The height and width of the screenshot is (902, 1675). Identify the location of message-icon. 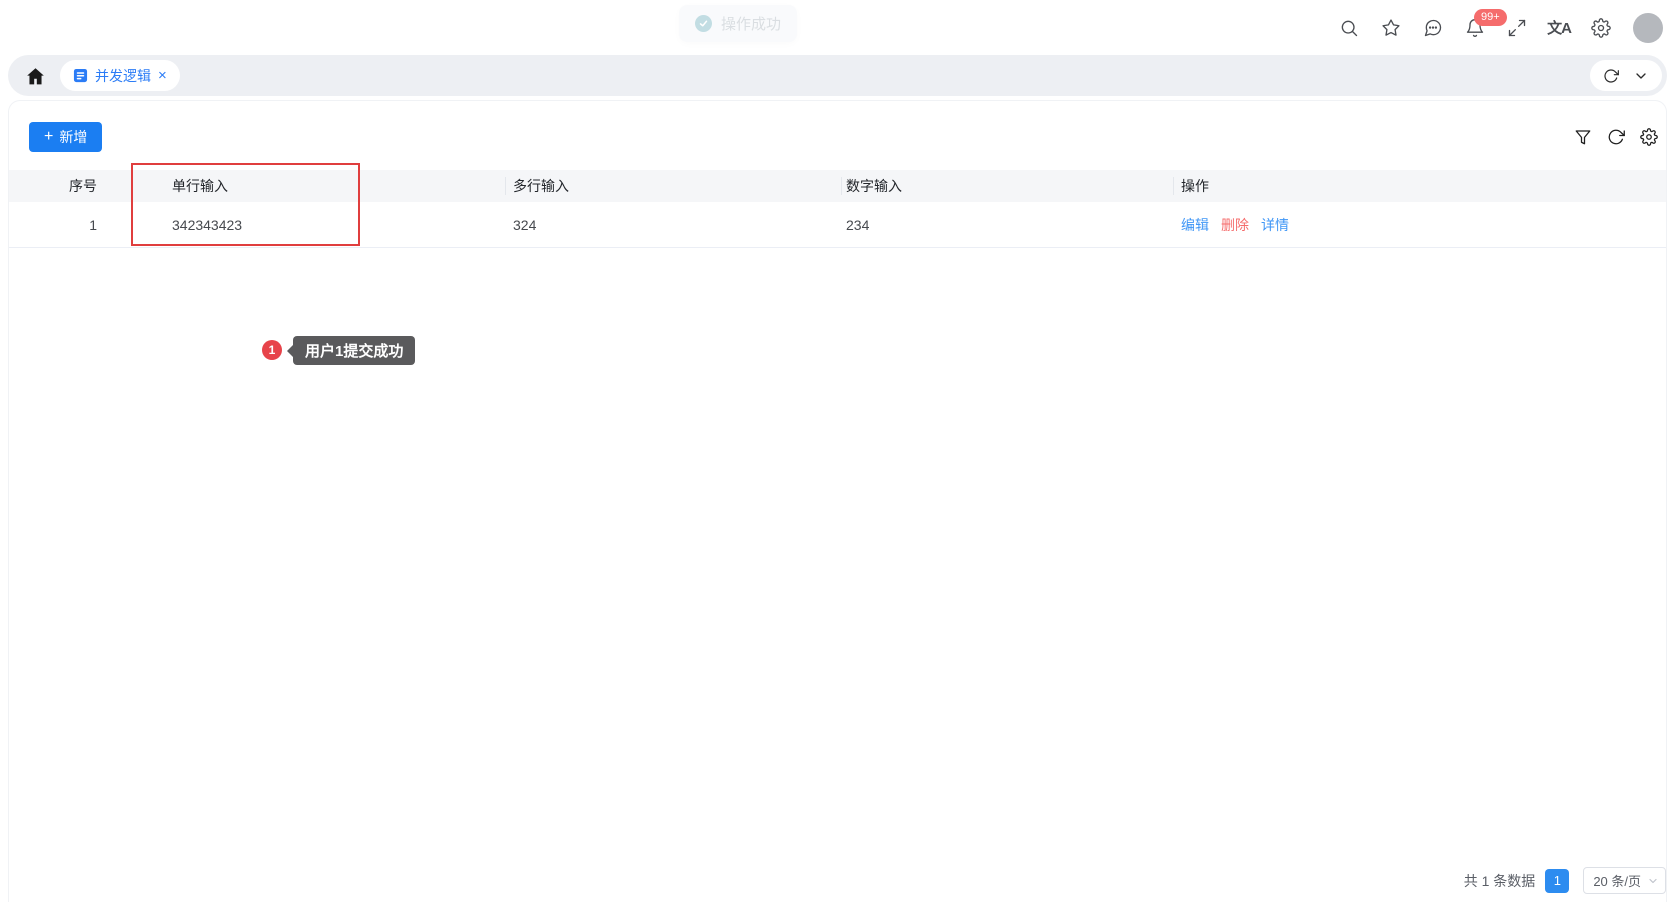
(1433, 28).